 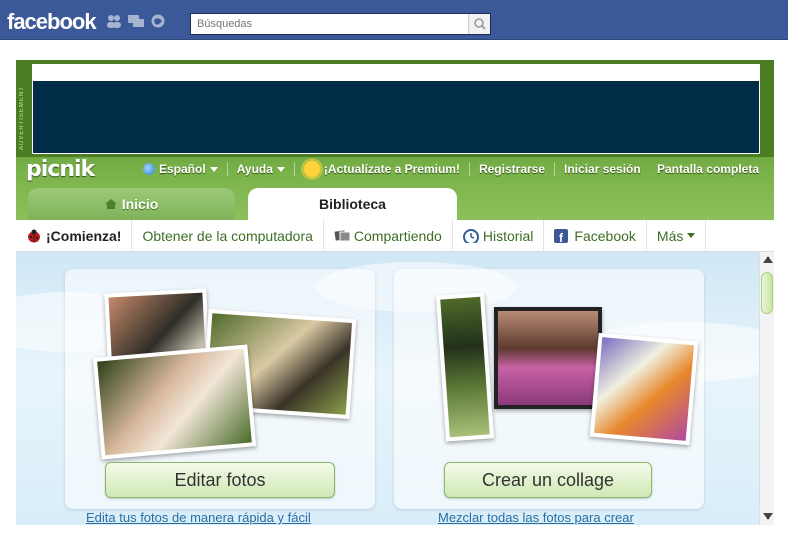 What do you see at coordinates (22, 118) in the screenshot?
I see `ad-label: ADVERTISEMENT` at bounding box center [22, 118].